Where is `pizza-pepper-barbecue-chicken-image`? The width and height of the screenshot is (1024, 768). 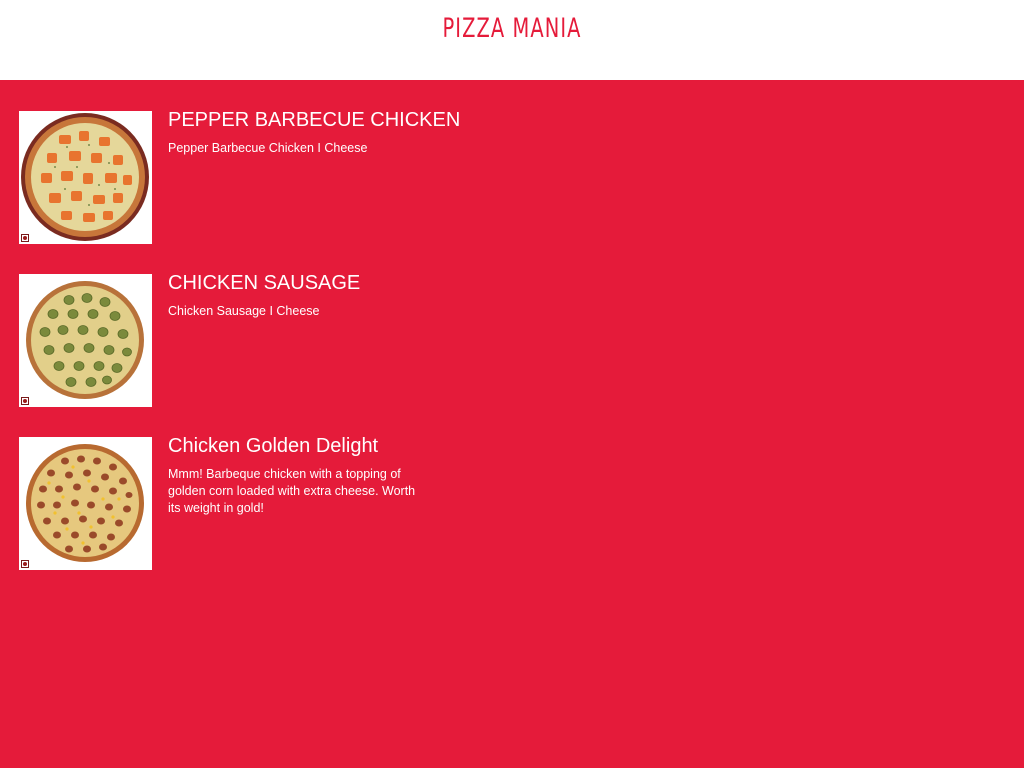 pizza-pepper-barbecue-chicken-image is located at coordinates (85, 177).